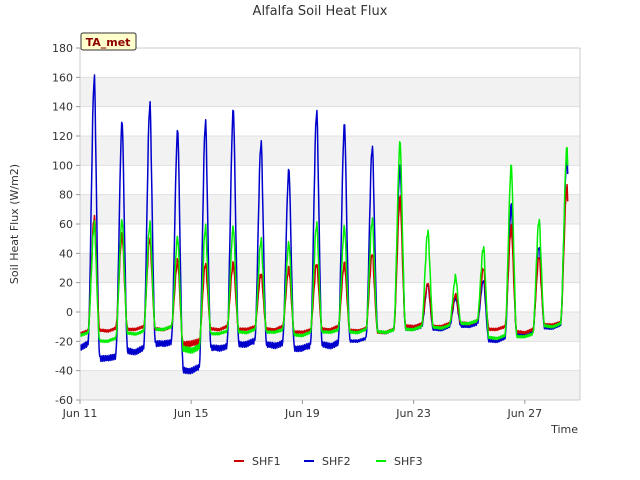  What do you see at coordinates (66, 253) in the screenshot?
I see `y-tick-label: 40` at bounding box center [66, 253].